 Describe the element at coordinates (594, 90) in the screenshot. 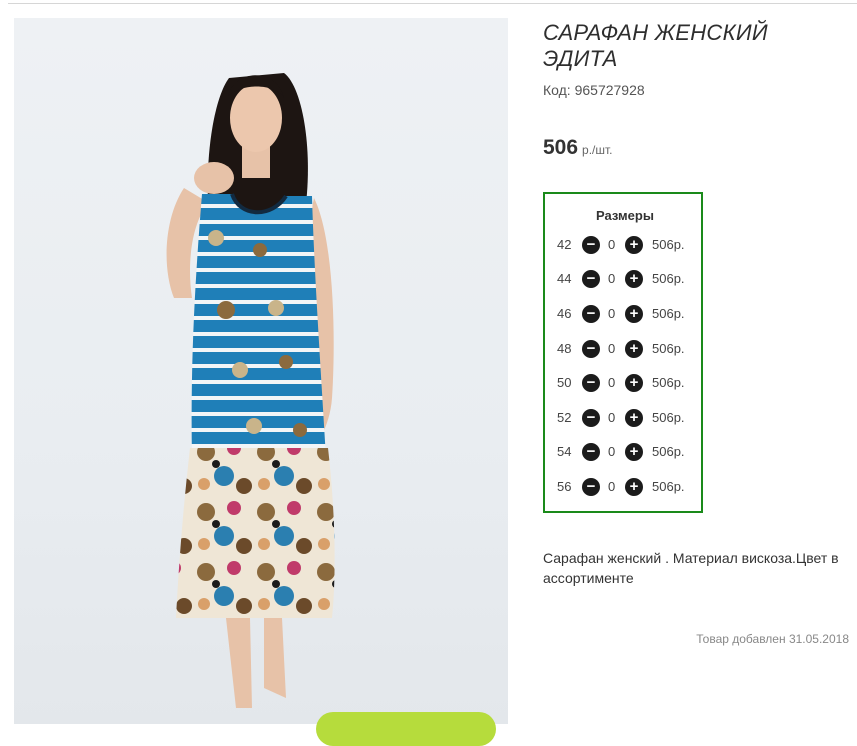

I see `product-code: Код: 965727928` at that location.